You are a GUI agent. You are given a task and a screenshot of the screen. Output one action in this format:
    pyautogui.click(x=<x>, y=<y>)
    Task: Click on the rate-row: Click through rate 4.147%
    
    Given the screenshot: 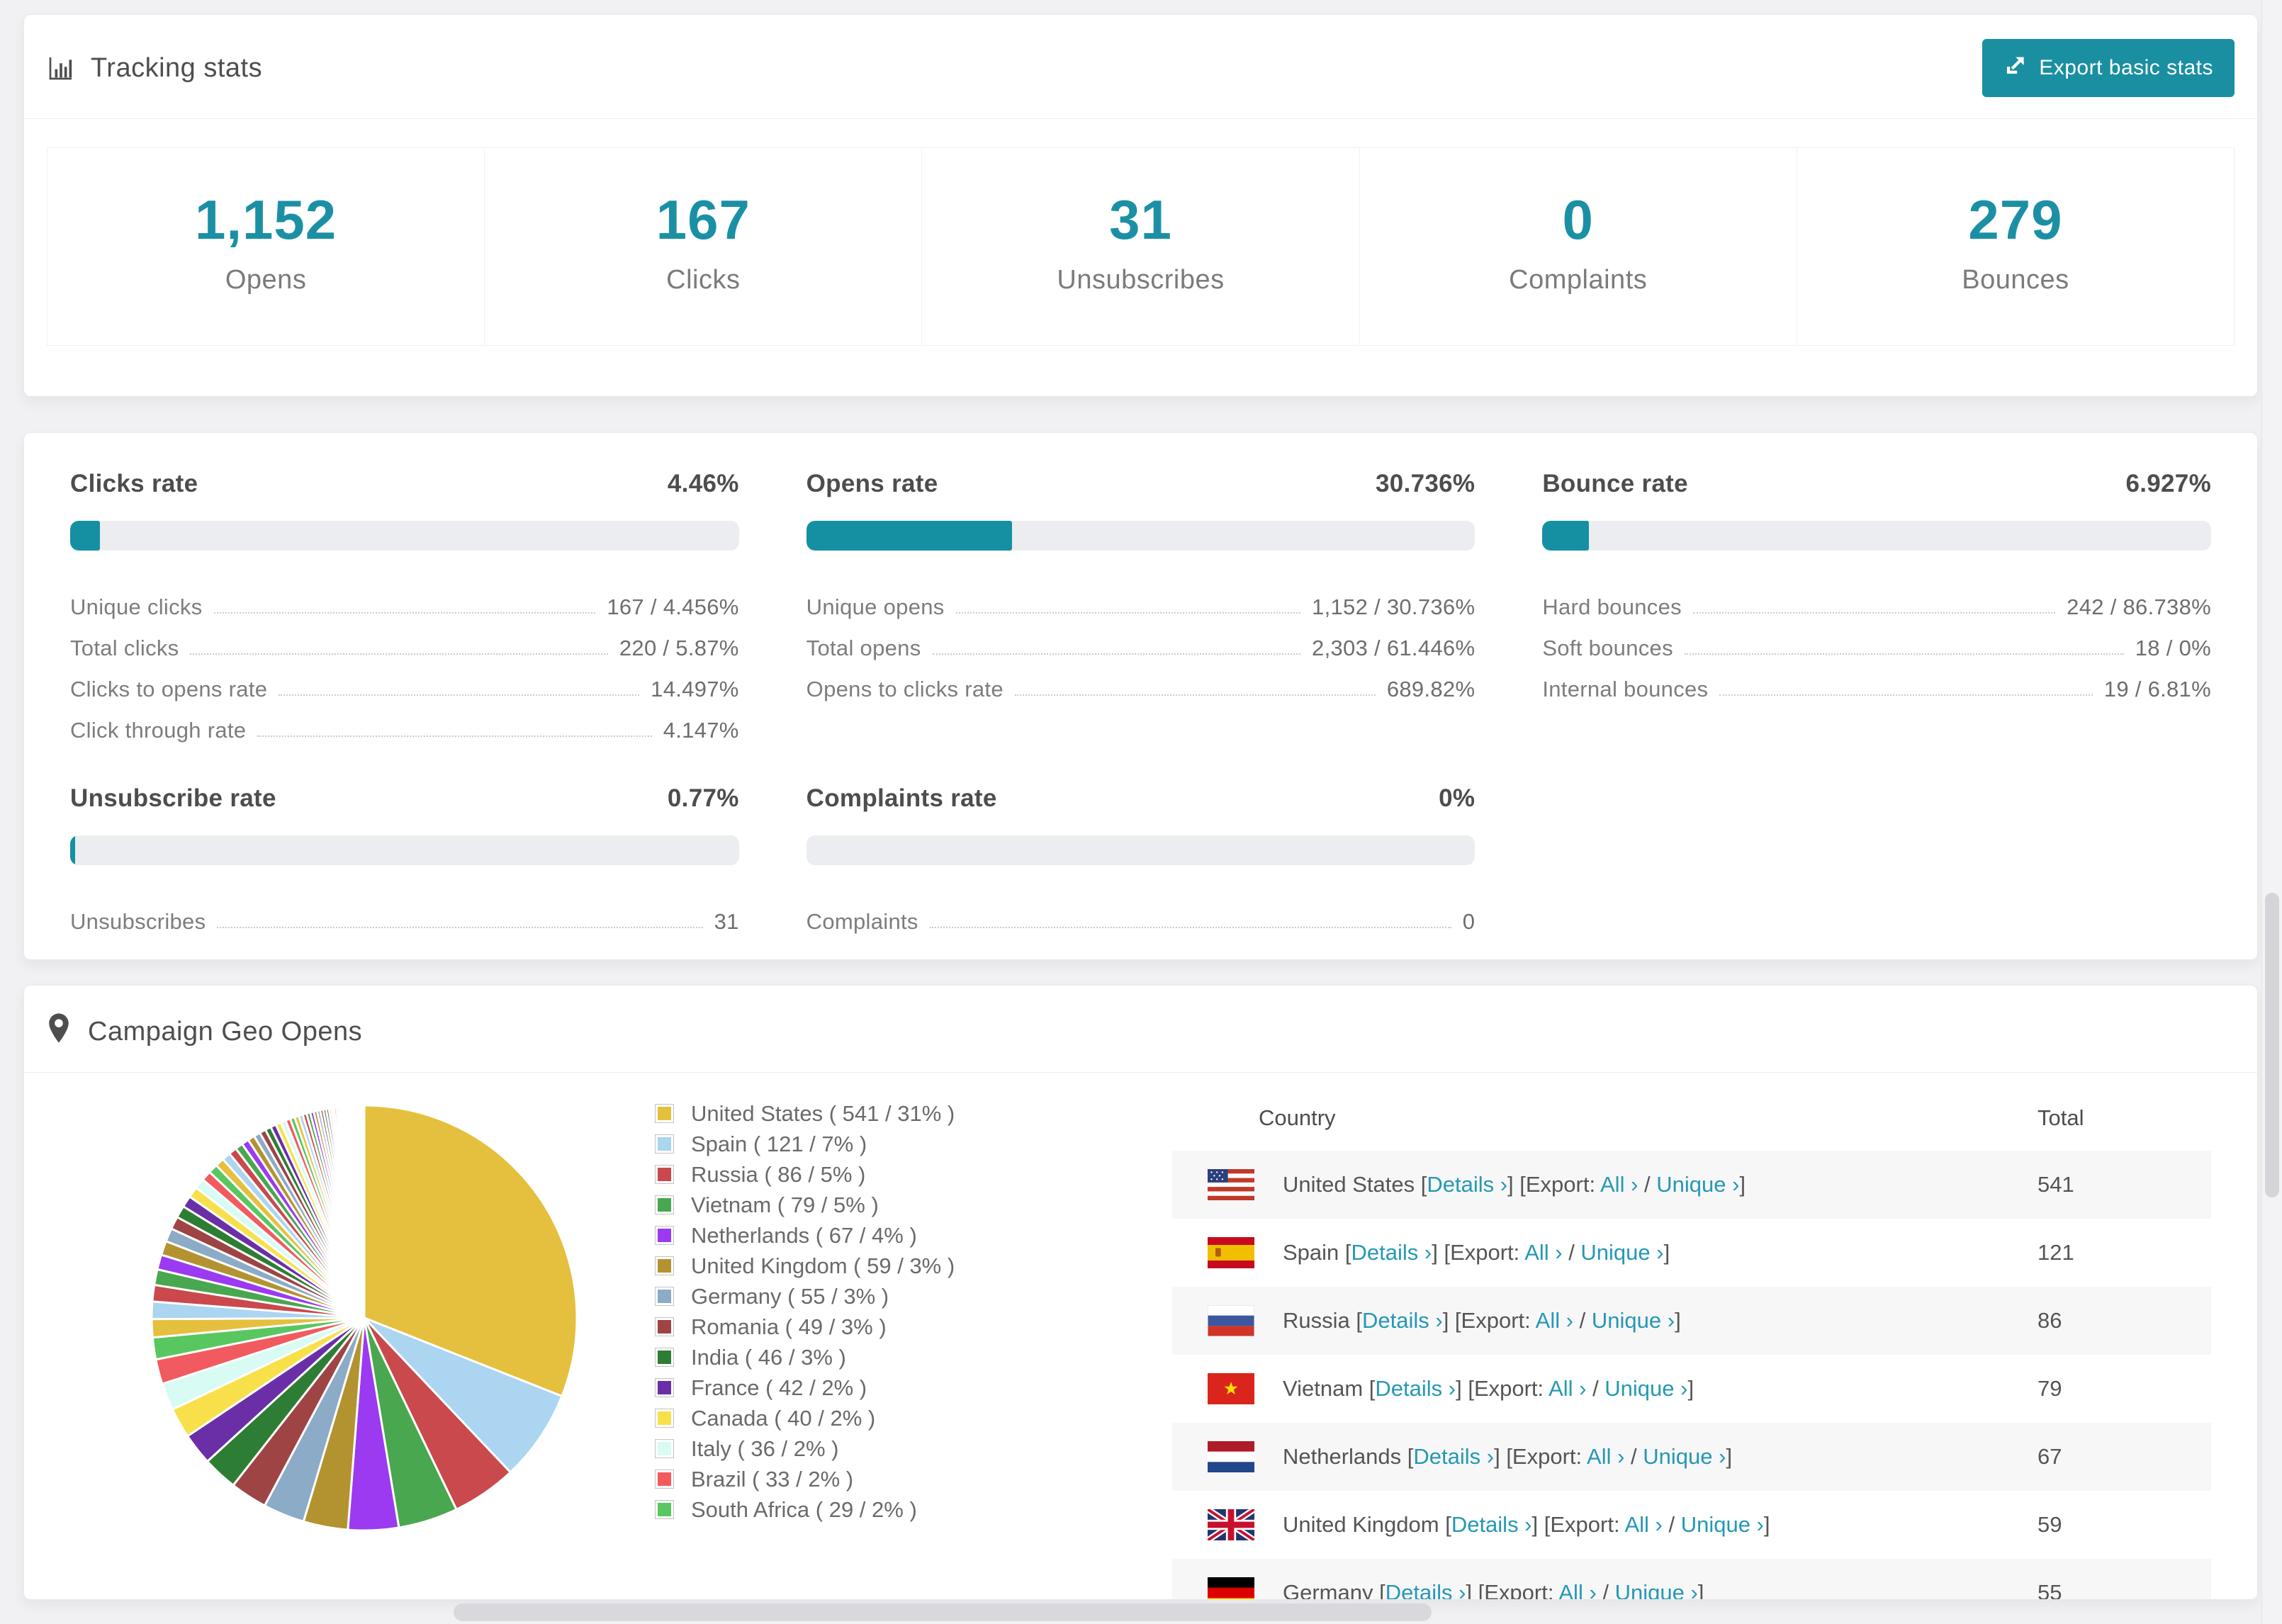 What is the action you would take?
    pyautogui.click(x=404, y=722)
    